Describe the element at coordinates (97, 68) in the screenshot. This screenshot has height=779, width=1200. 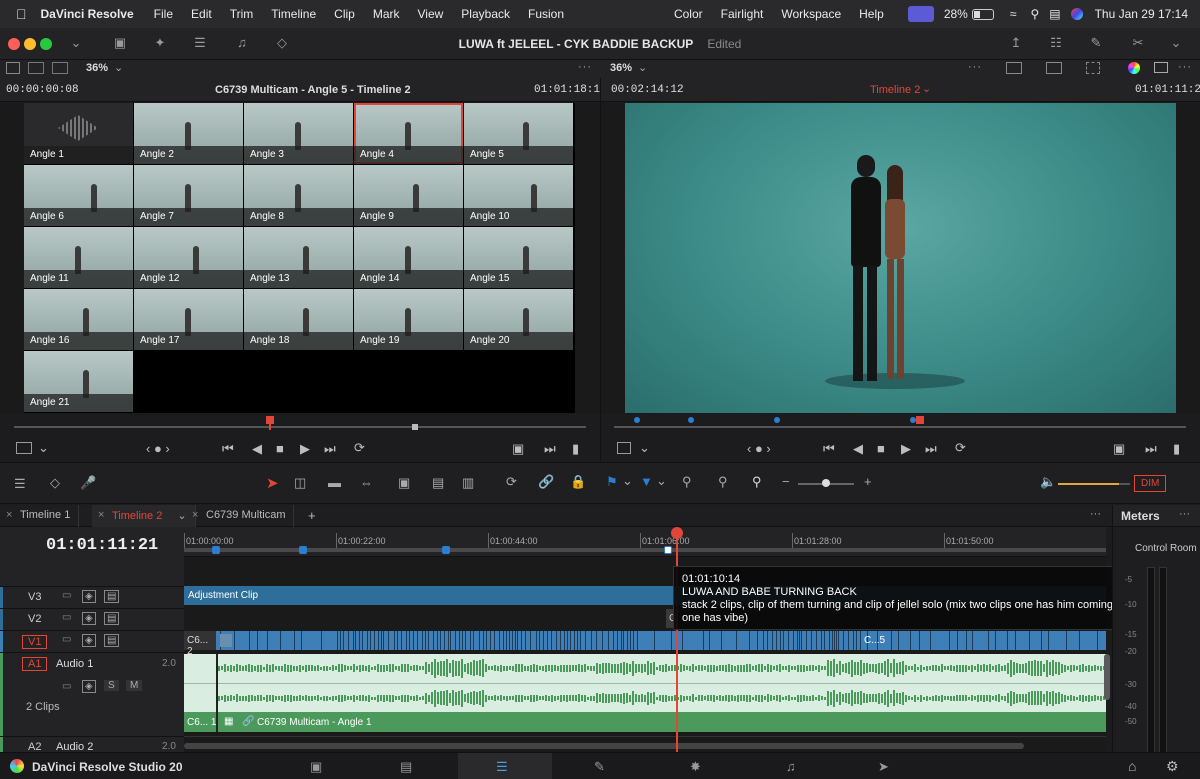
I see `source-zoom: 36%` at that location.